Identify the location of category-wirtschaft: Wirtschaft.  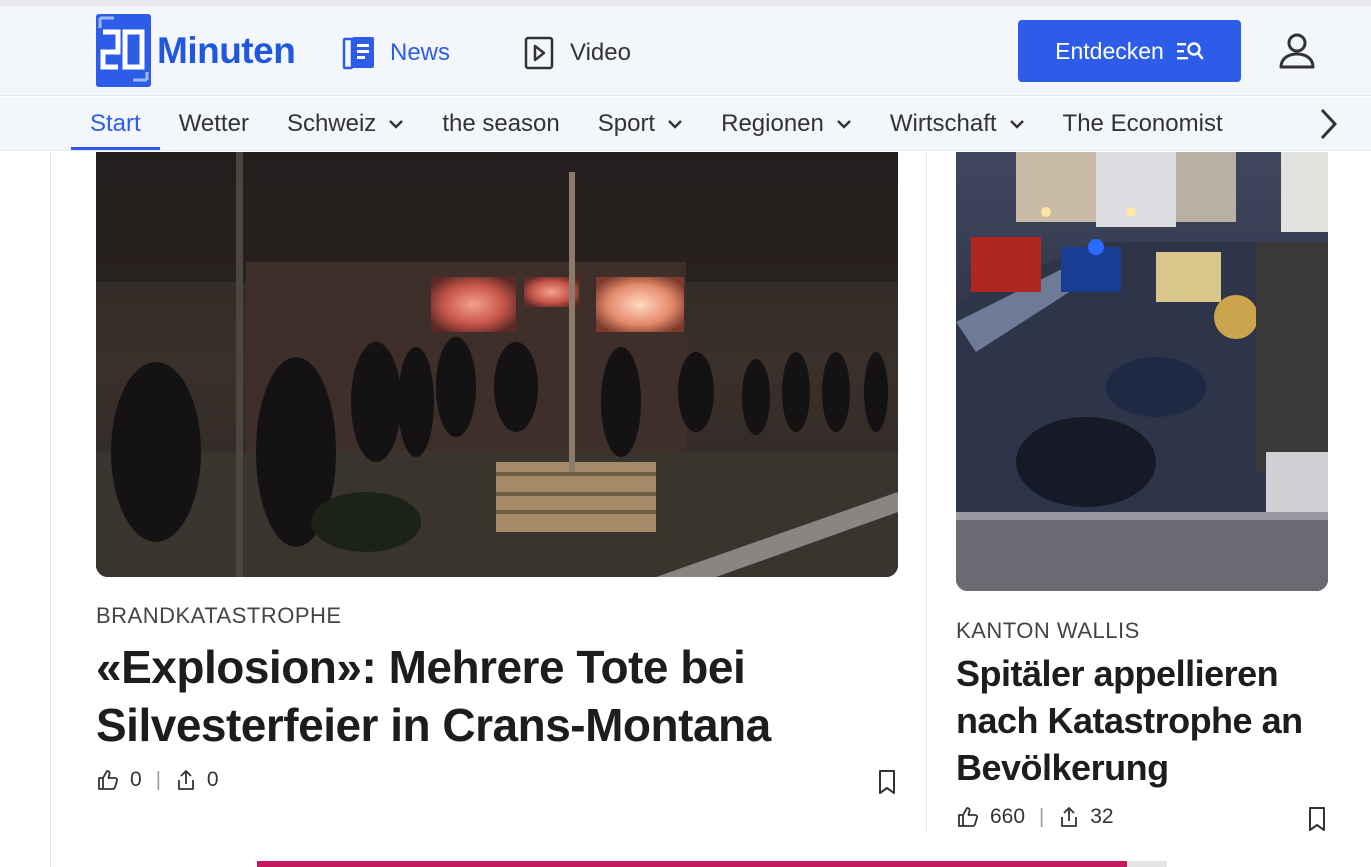
(957, 123).